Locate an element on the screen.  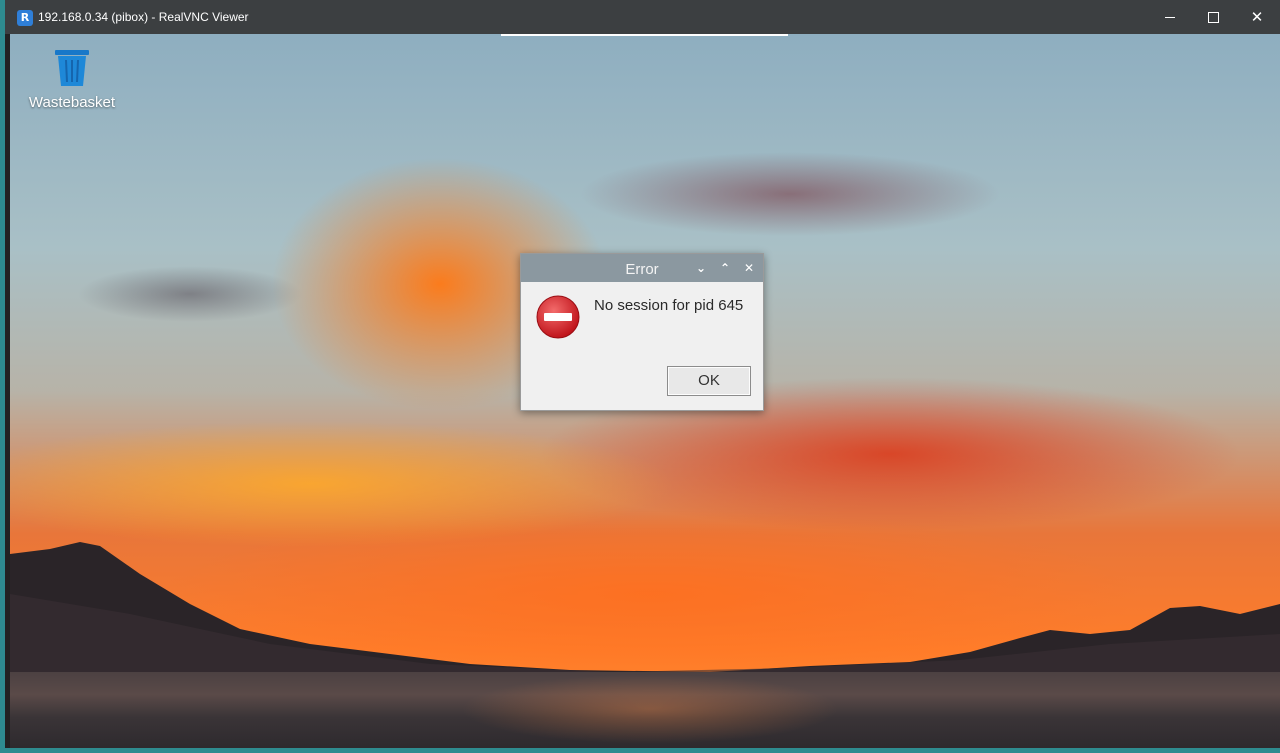
minimize-icon is located at coordinates (1170, 17).